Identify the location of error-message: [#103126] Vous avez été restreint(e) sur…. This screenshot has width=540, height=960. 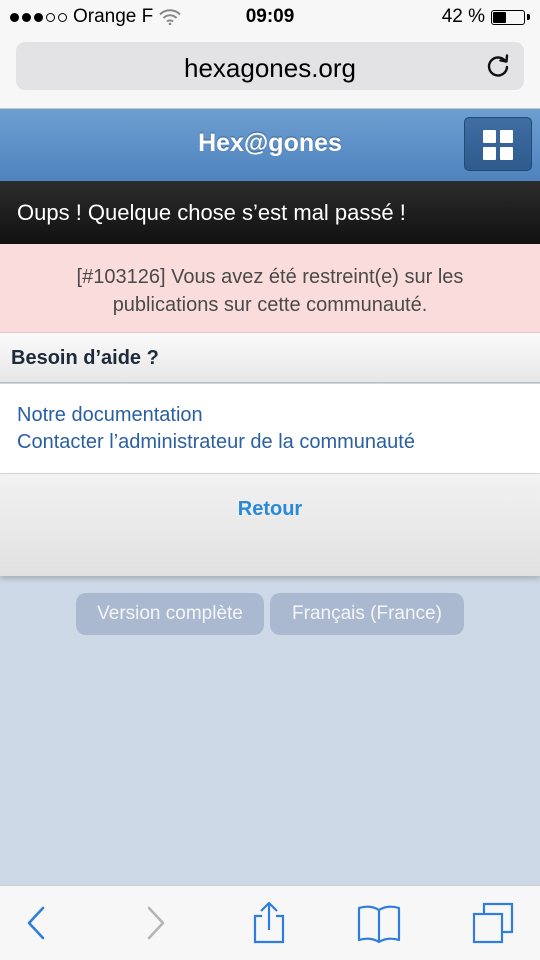
(270, 291).